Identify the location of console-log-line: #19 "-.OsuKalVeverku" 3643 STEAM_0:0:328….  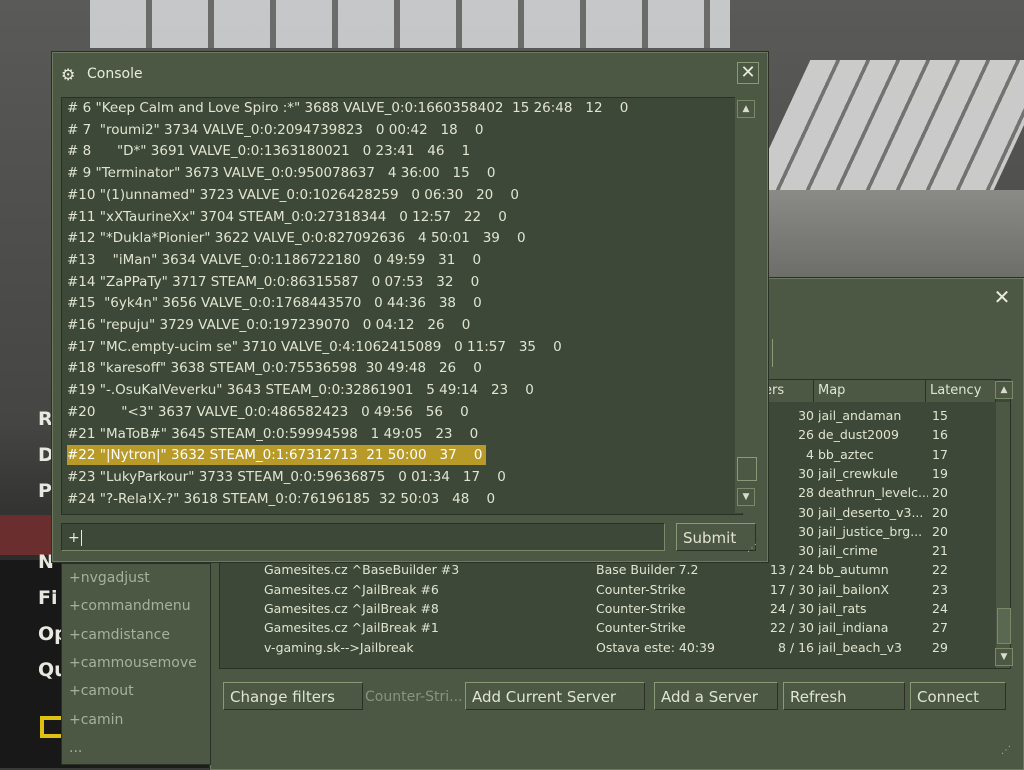
(300, 390).